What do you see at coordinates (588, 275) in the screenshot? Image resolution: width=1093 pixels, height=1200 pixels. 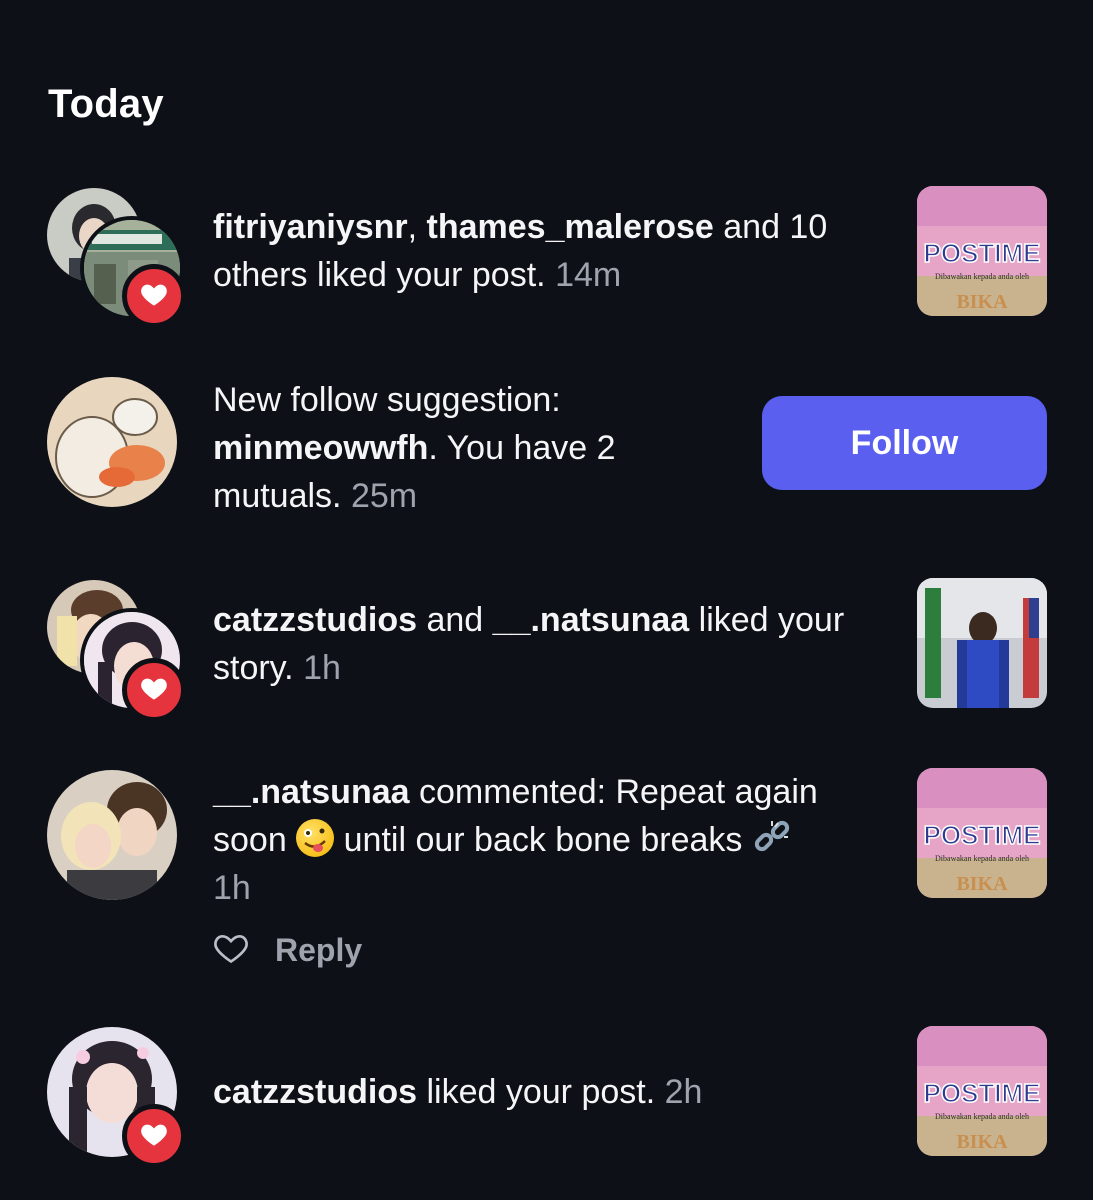 I see `timestamp: 14m` at bounding box center [588, 275].